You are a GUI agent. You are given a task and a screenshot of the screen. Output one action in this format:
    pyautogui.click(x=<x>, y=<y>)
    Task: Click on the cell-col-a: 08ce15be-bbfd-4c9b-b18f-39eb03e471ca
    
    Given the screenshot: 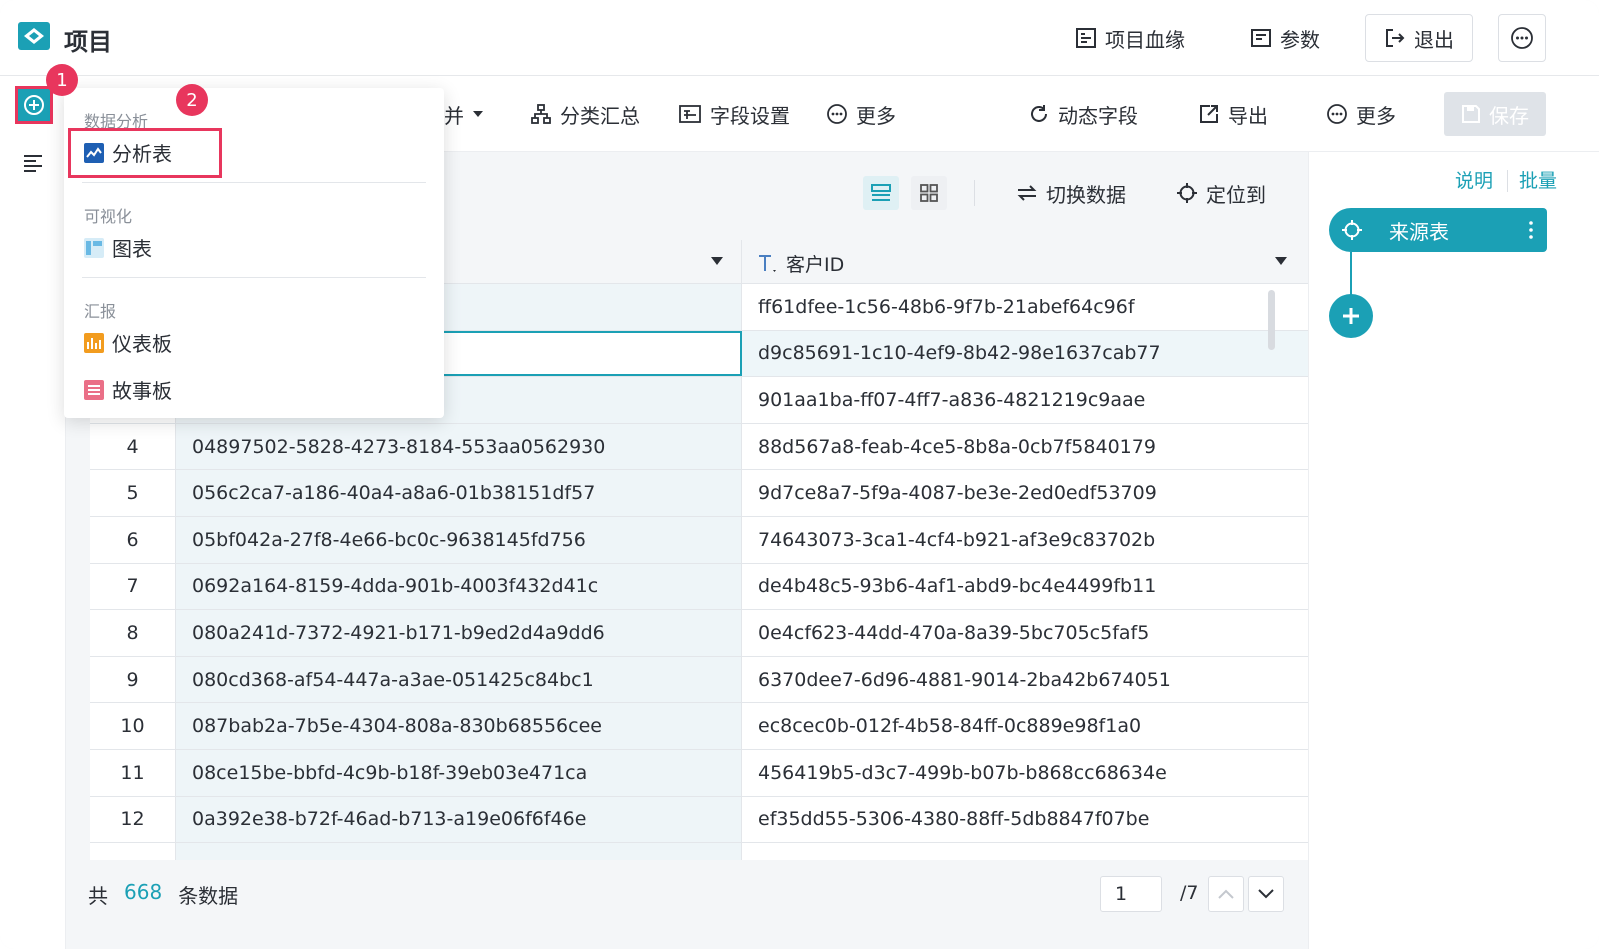 What is the action you would take?
    pyautogui.click(x=459, y=773)
    